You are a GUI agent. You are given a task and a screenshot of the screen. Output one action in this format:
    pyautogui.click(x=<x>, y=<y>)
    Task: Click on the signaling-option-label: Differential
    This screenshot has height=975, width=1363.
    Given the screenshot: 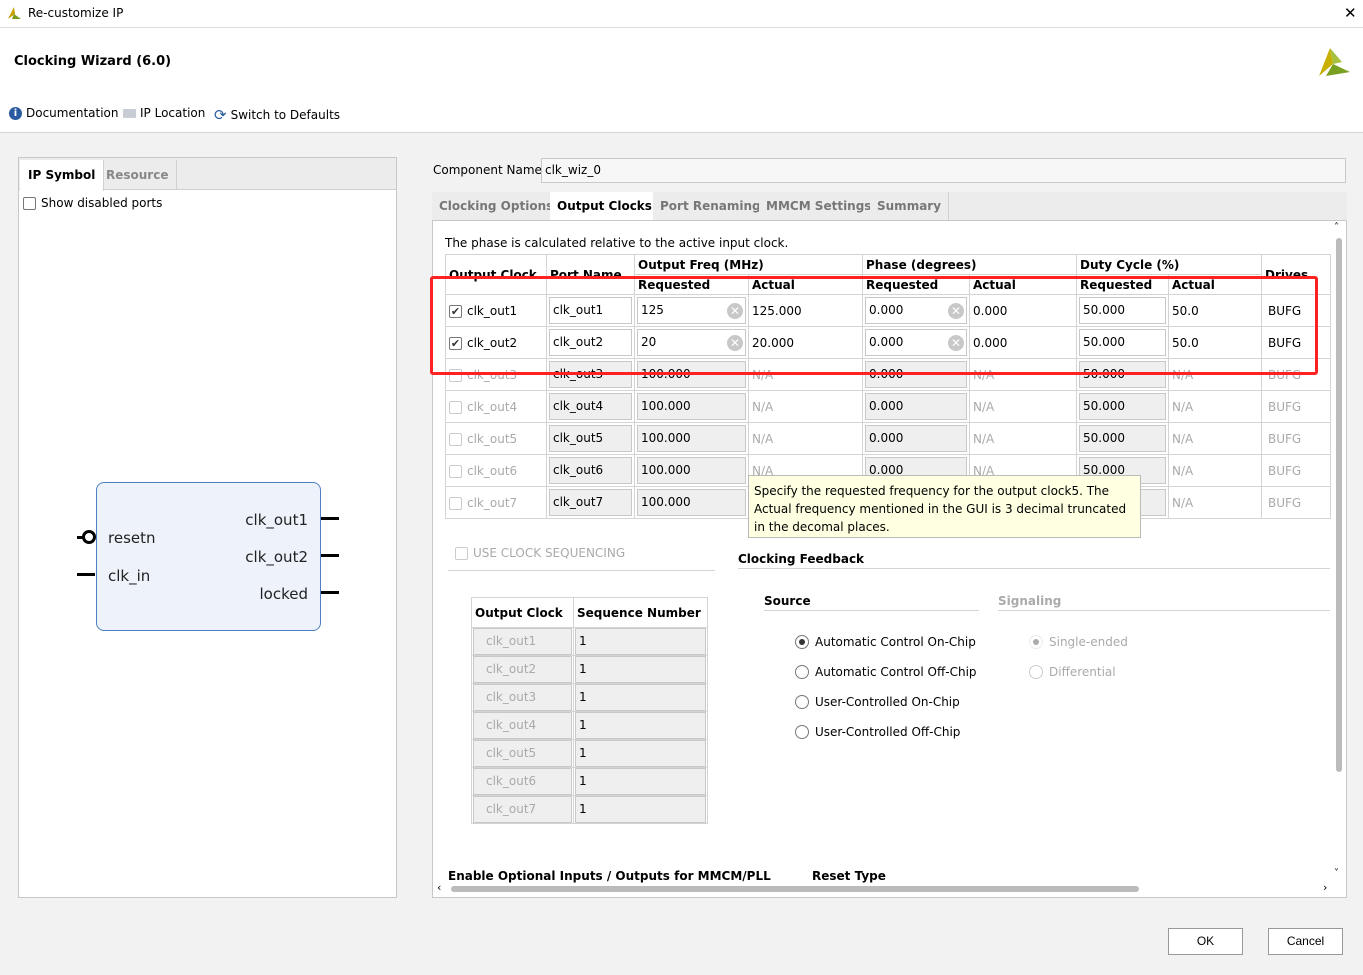 What is the action you would take?
    pyautogui.click(x=1082, y=672)
    